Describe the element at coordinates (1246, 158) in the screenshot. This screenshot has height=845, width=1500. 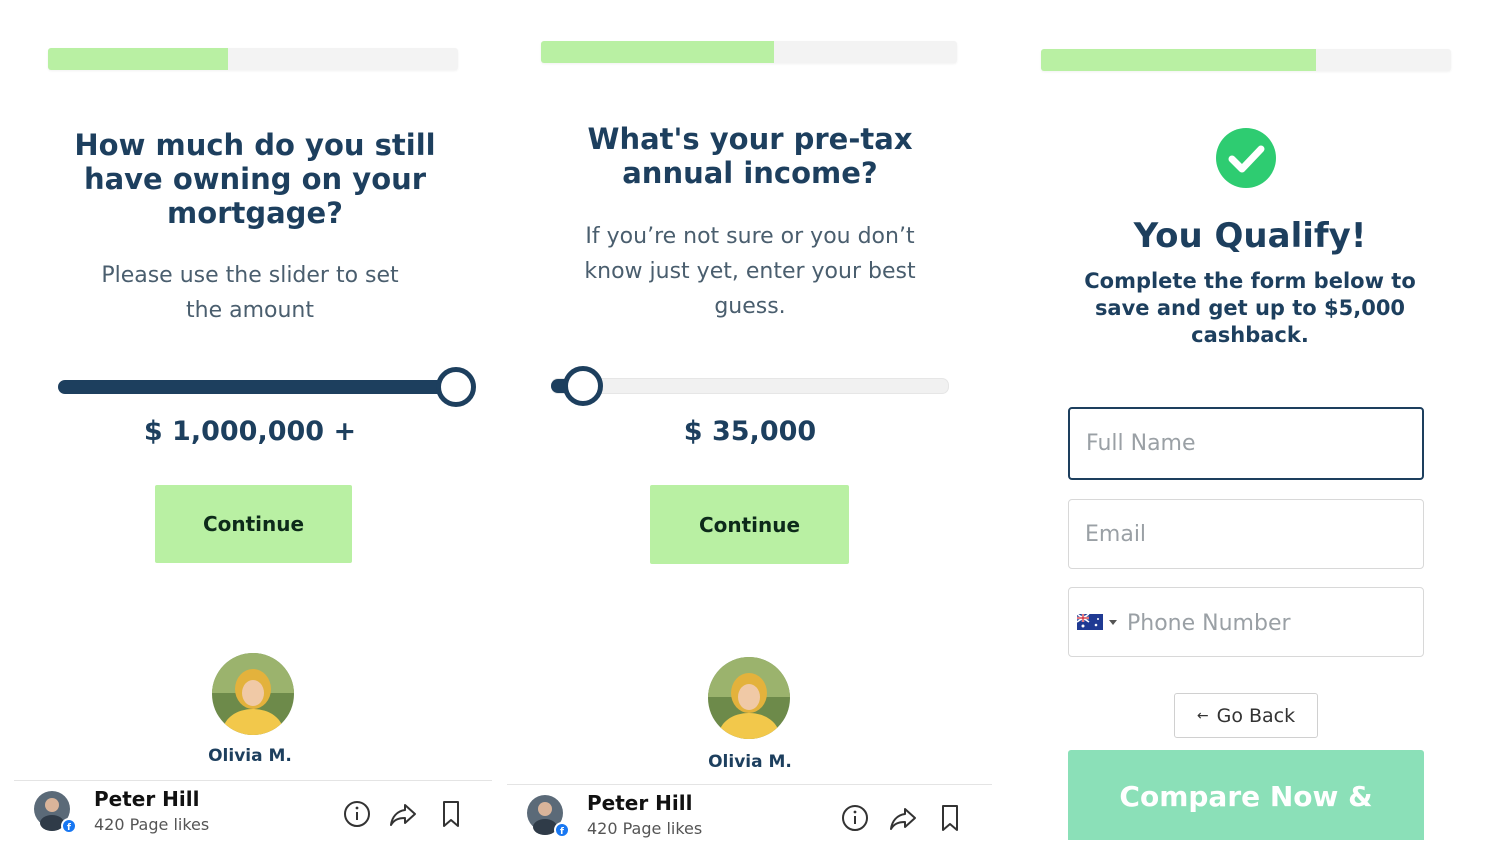
I see `check-circle-icon` at that location.